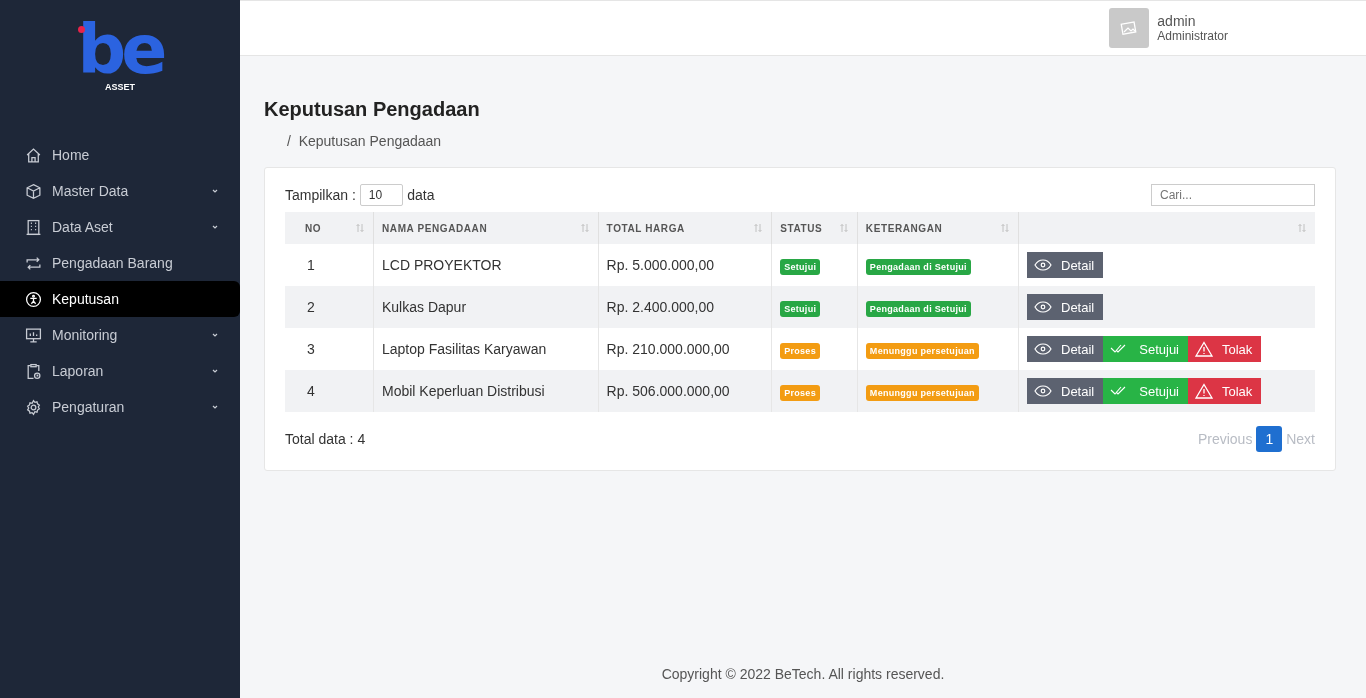 The image size is (1366, 698). I want to click on gear-icon, so click(33, 407).